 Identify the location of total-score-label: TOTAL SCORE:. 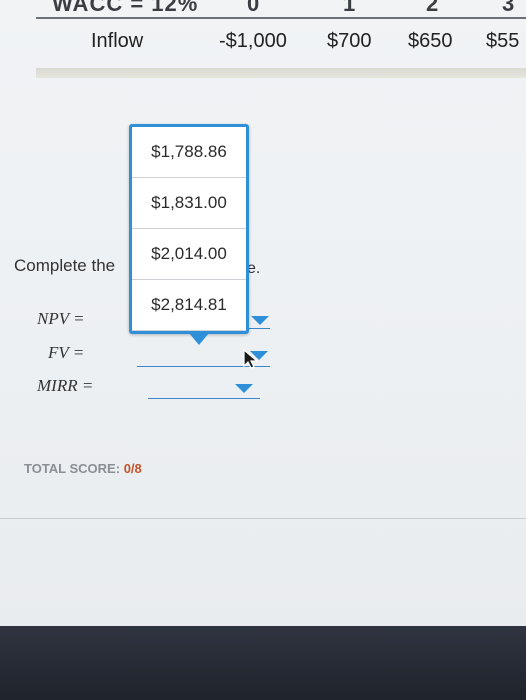
(72, 468).